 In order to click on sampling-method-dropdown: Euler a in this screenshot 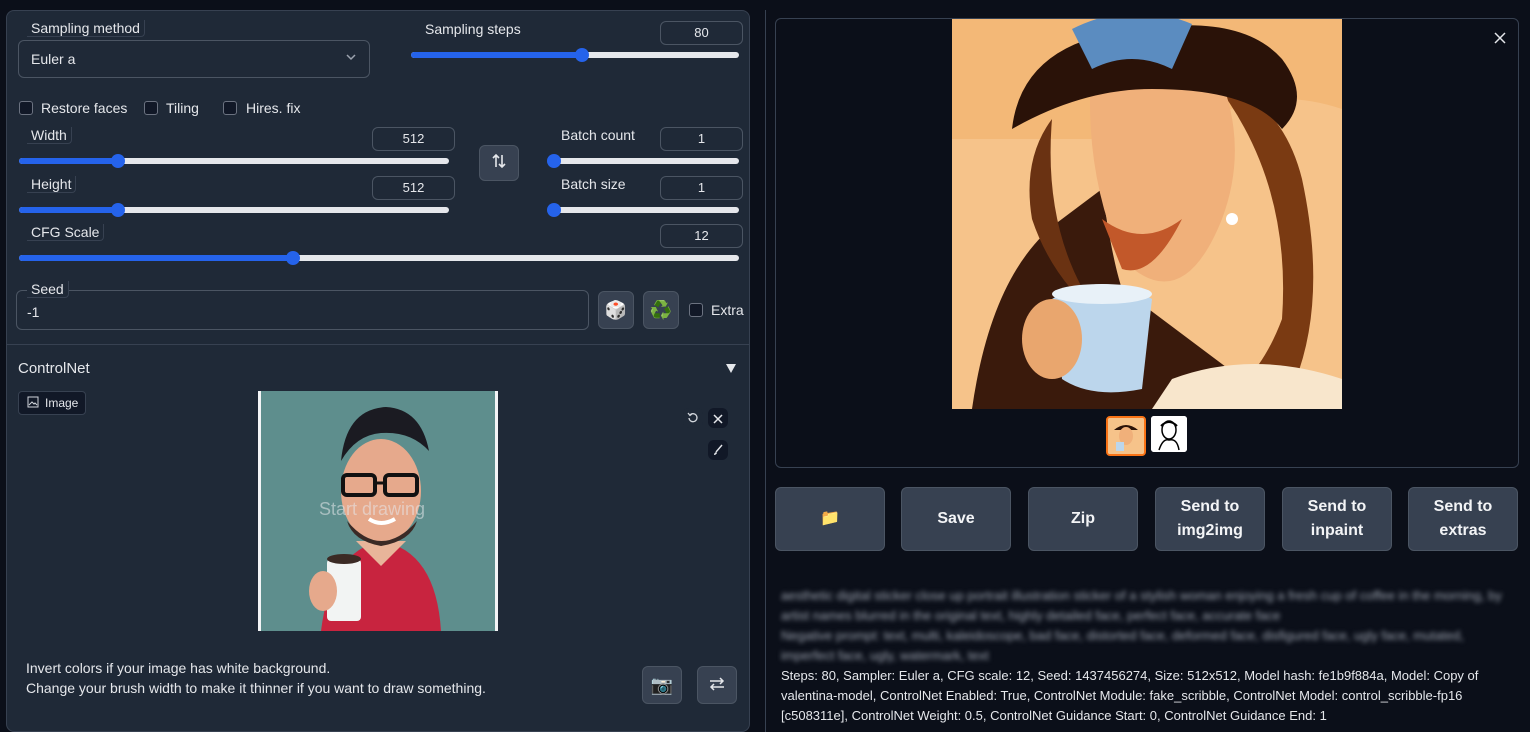, I will do `click(194, 59)`.